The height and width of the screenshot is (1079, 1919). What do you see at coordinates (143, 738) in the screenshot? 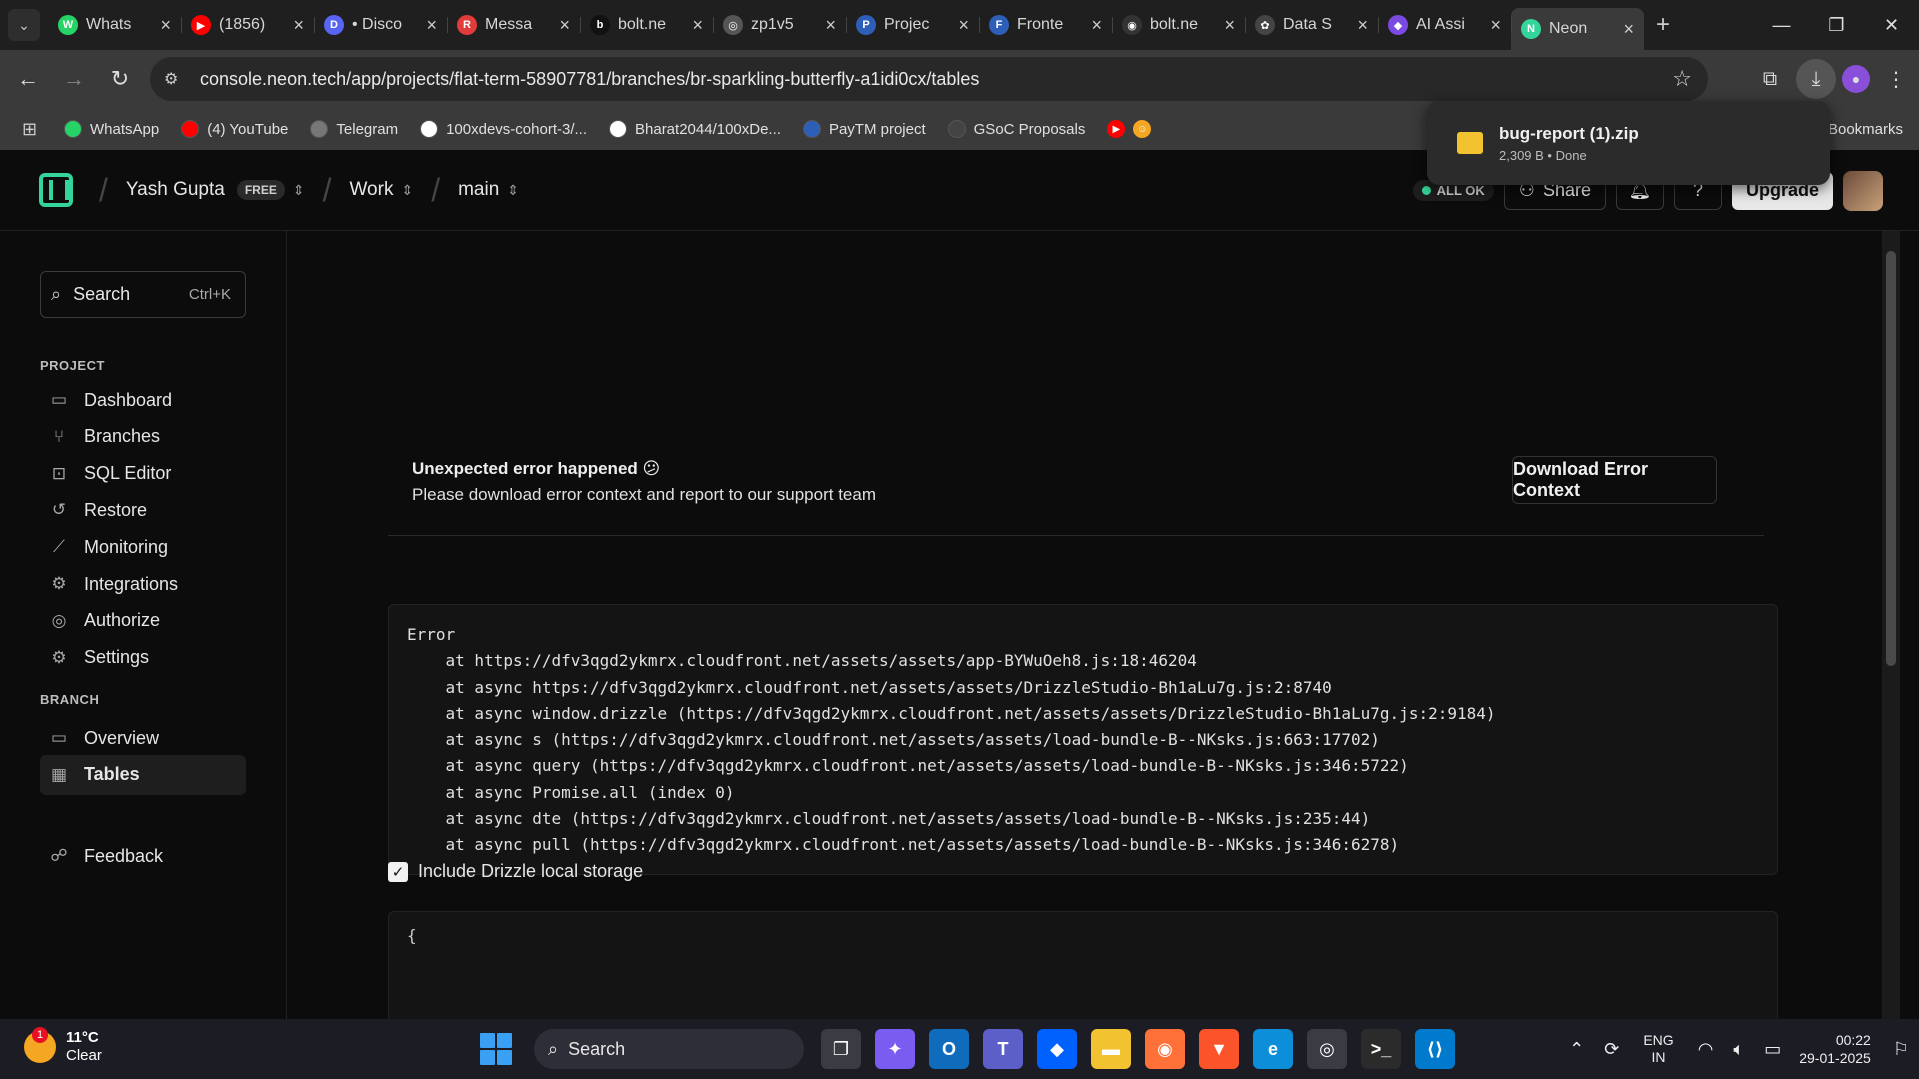
I see `sidebar-item-overview: ▭ Overview` at bounding box center [143, 738].